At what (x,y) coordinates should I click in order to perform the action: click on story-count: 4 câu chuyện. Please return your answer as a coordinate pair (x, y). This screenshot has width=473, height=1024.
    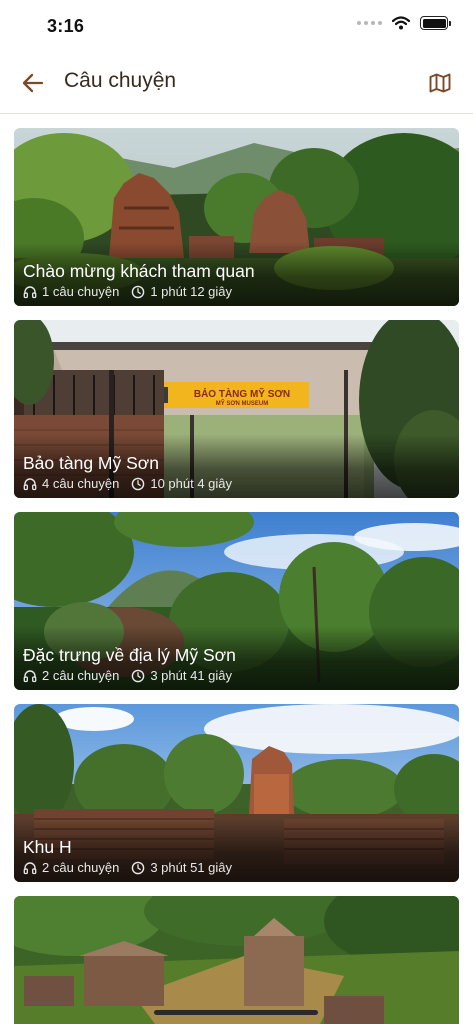
    Looking at the image, I should click on (81, 483).